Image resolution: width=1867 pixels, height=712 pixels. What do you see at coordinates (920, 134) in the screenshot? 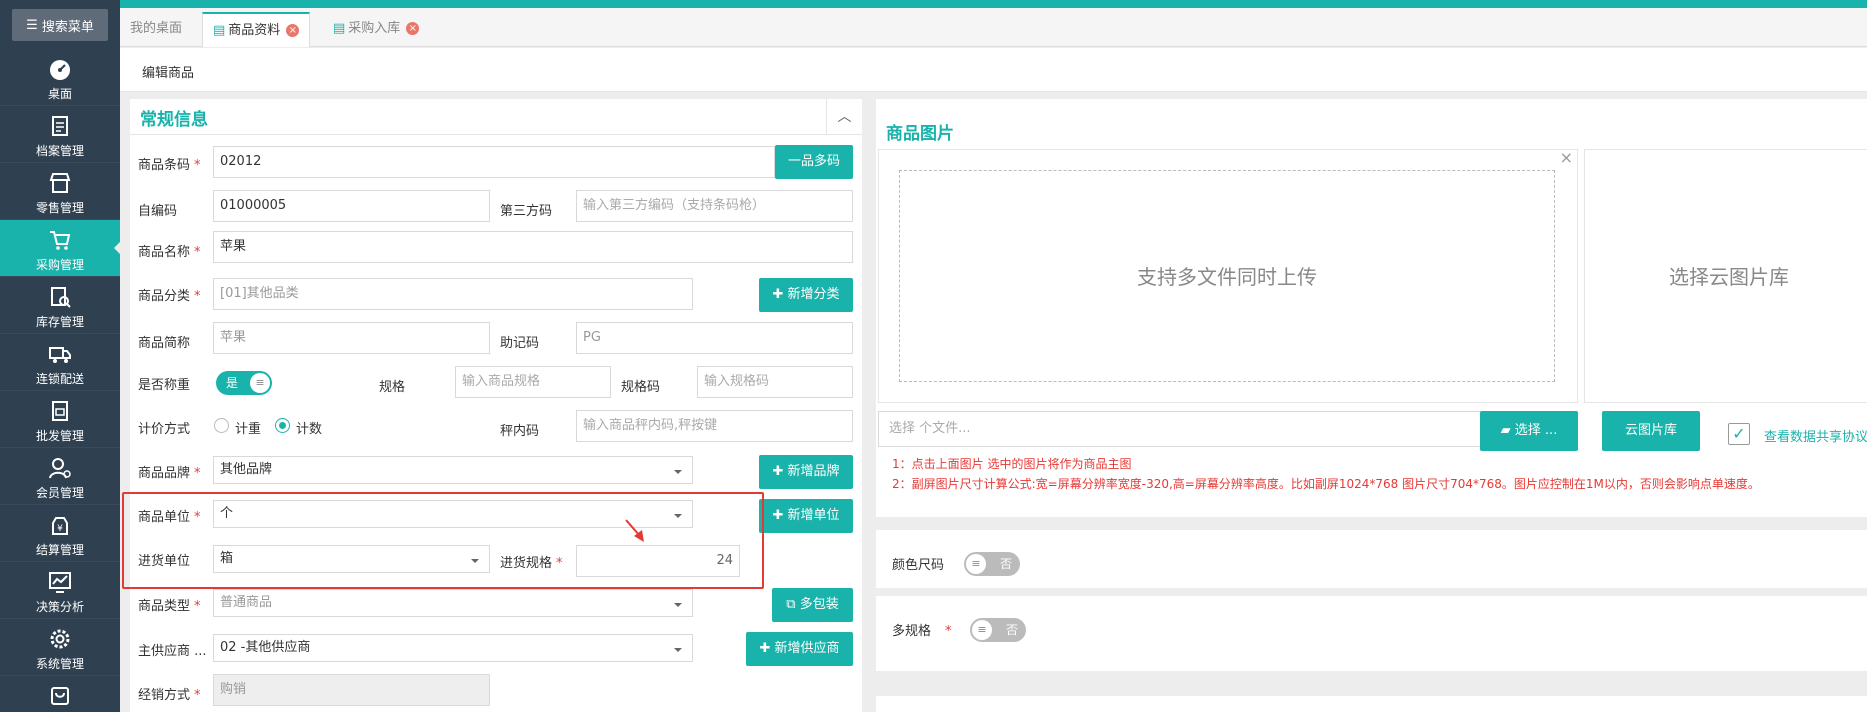
I see `image-panel-title: 商品图片` at bounding box center [920, 134].